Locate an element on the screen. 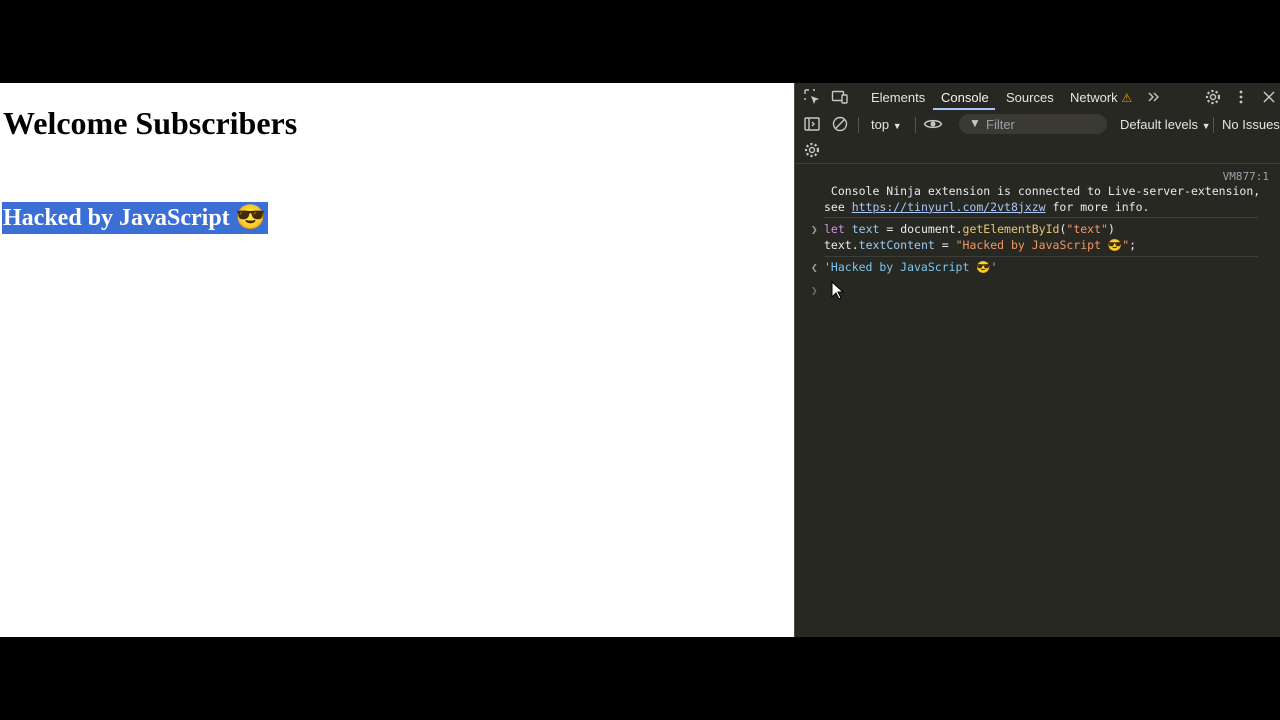  log-levels-select: Default levels ▼ is located at coordinates (1165, 124).